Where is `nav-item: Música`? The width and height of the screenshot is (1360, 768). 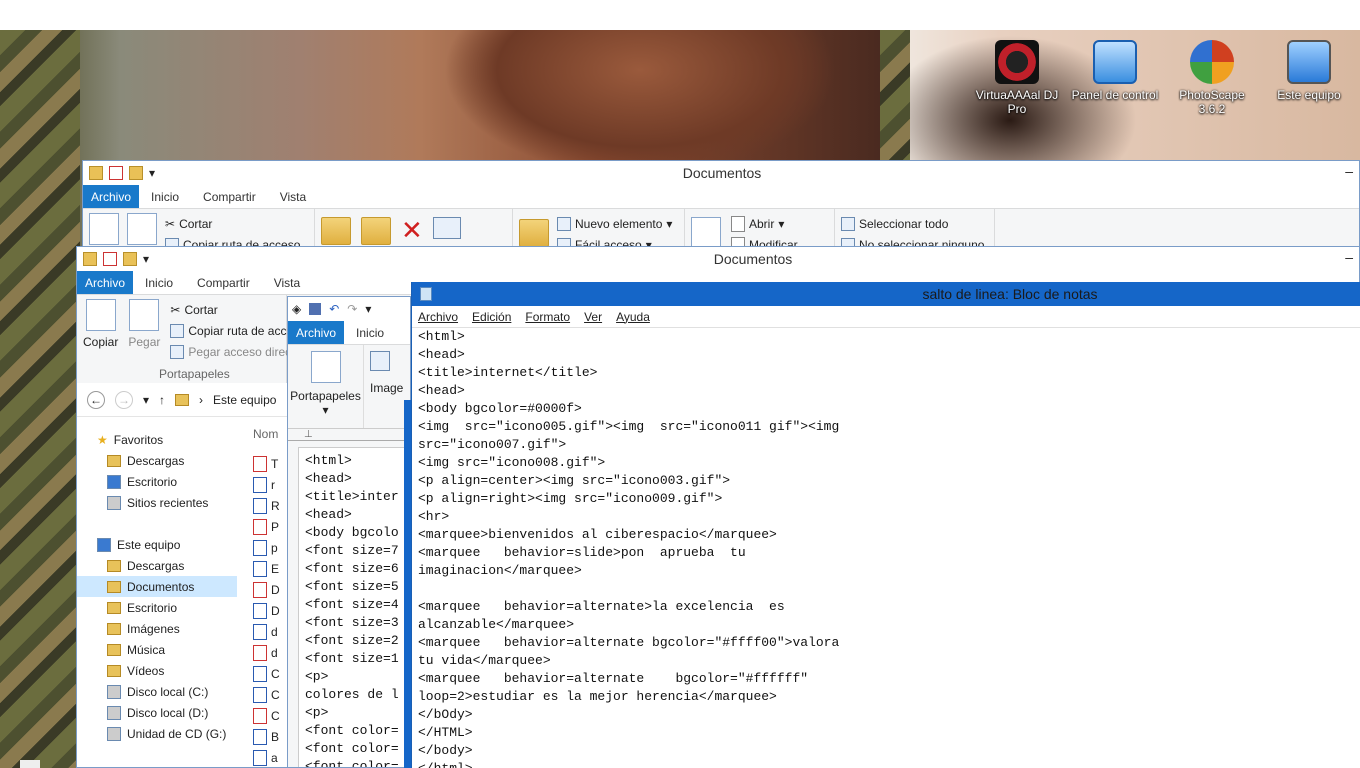 nav-item: Música is located at coordinates (157, 649).